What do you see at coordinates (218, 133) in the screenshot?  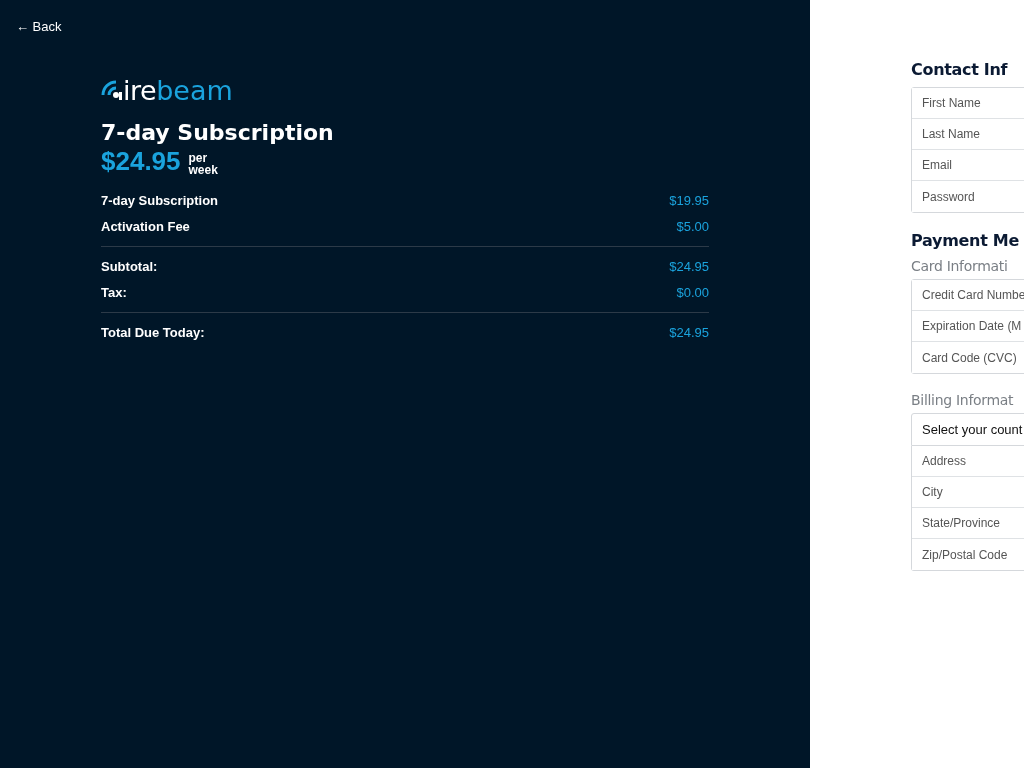 I see `plan-title: 7-day Subscription` at bounding box center [218, 133].